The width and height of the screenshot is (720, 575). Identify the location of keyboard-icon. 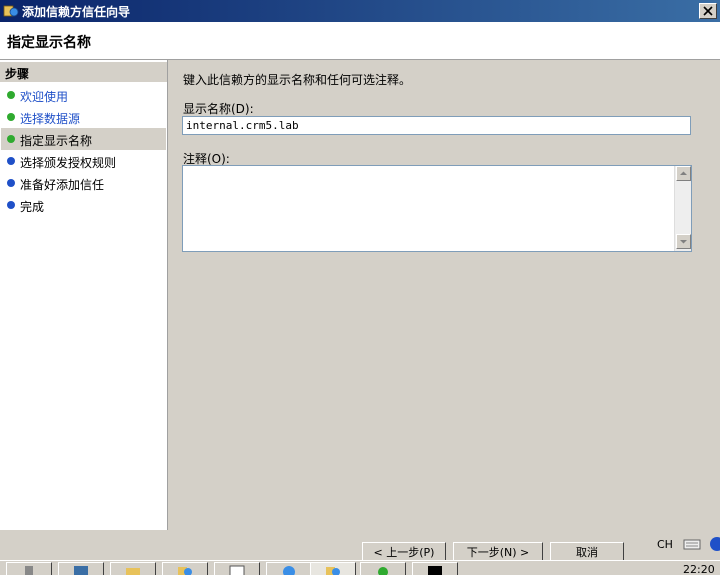
(692, 544).